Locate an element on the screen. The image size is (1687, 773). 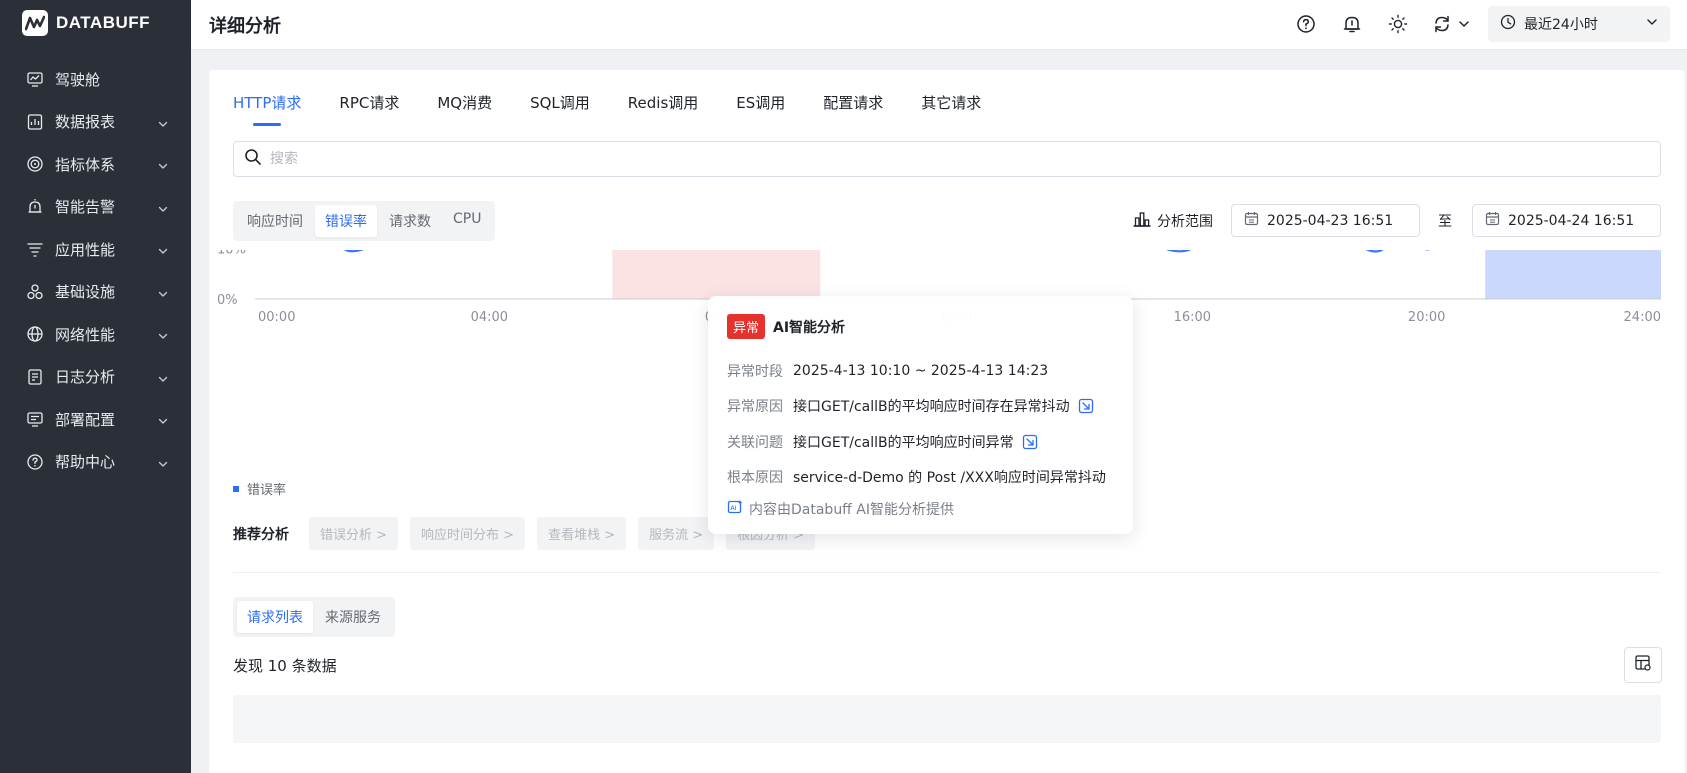
svg-text: AI is located at coordinates (733, 508).